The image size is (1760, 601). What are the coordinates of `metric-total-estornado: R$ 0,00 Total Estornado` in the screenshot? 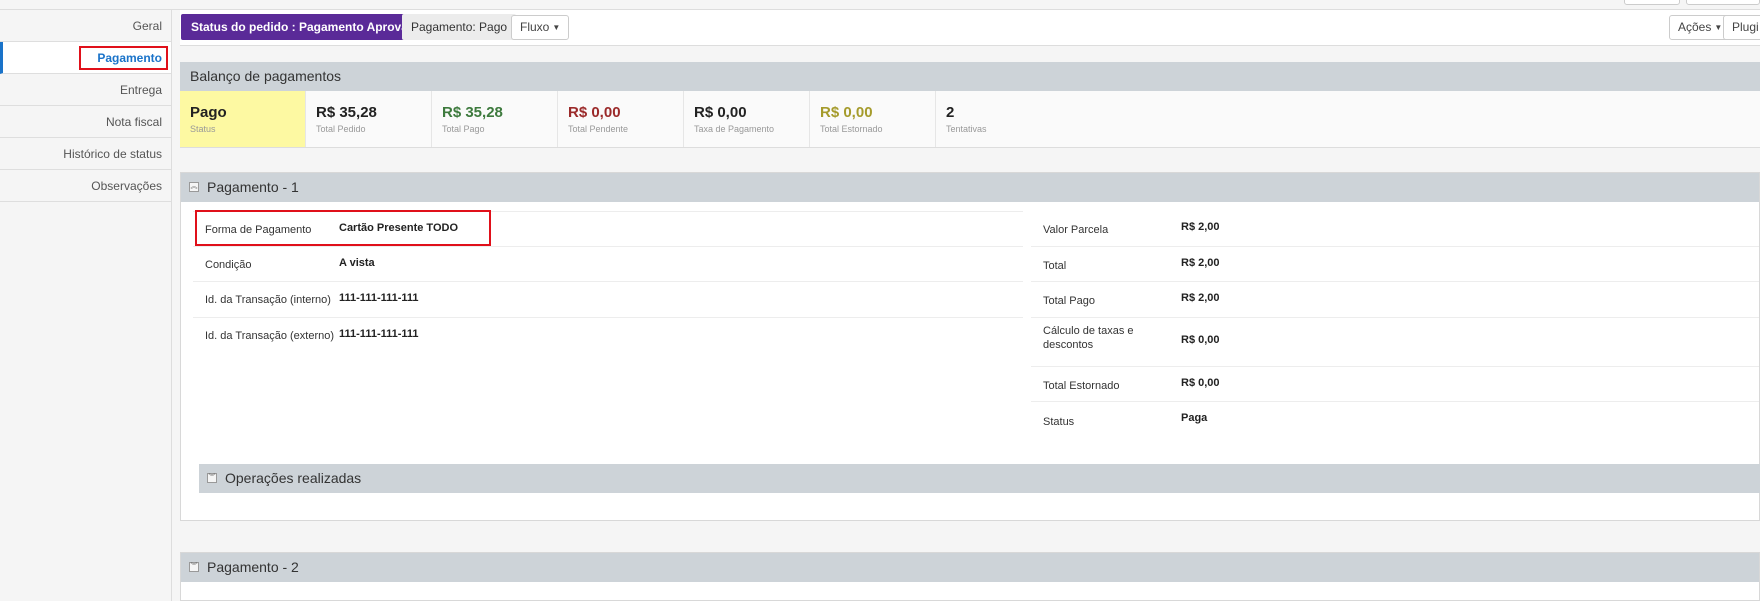 It's located at (873, 119).